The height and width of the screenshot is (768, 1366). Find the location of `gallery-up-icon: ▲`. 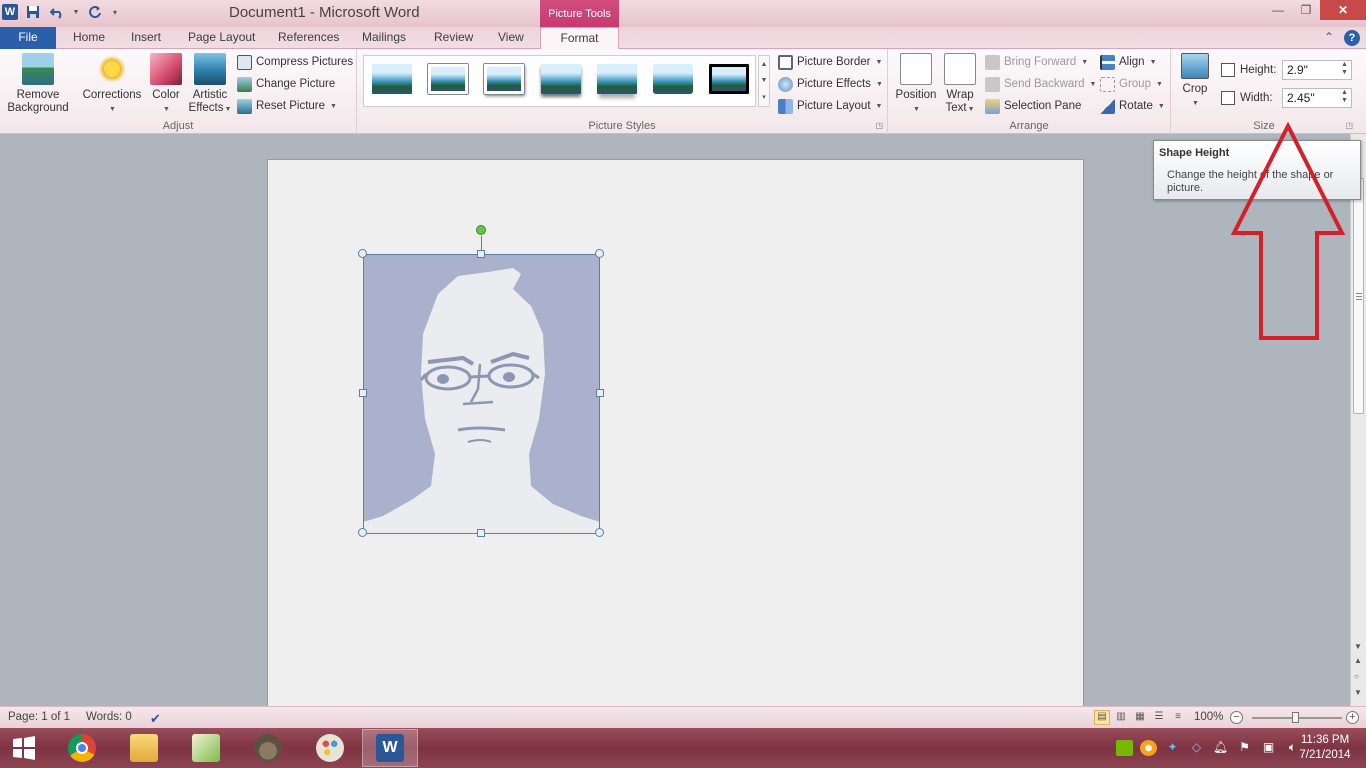

gallery-up-icon: ▲ is located at coordinates (764, 64).